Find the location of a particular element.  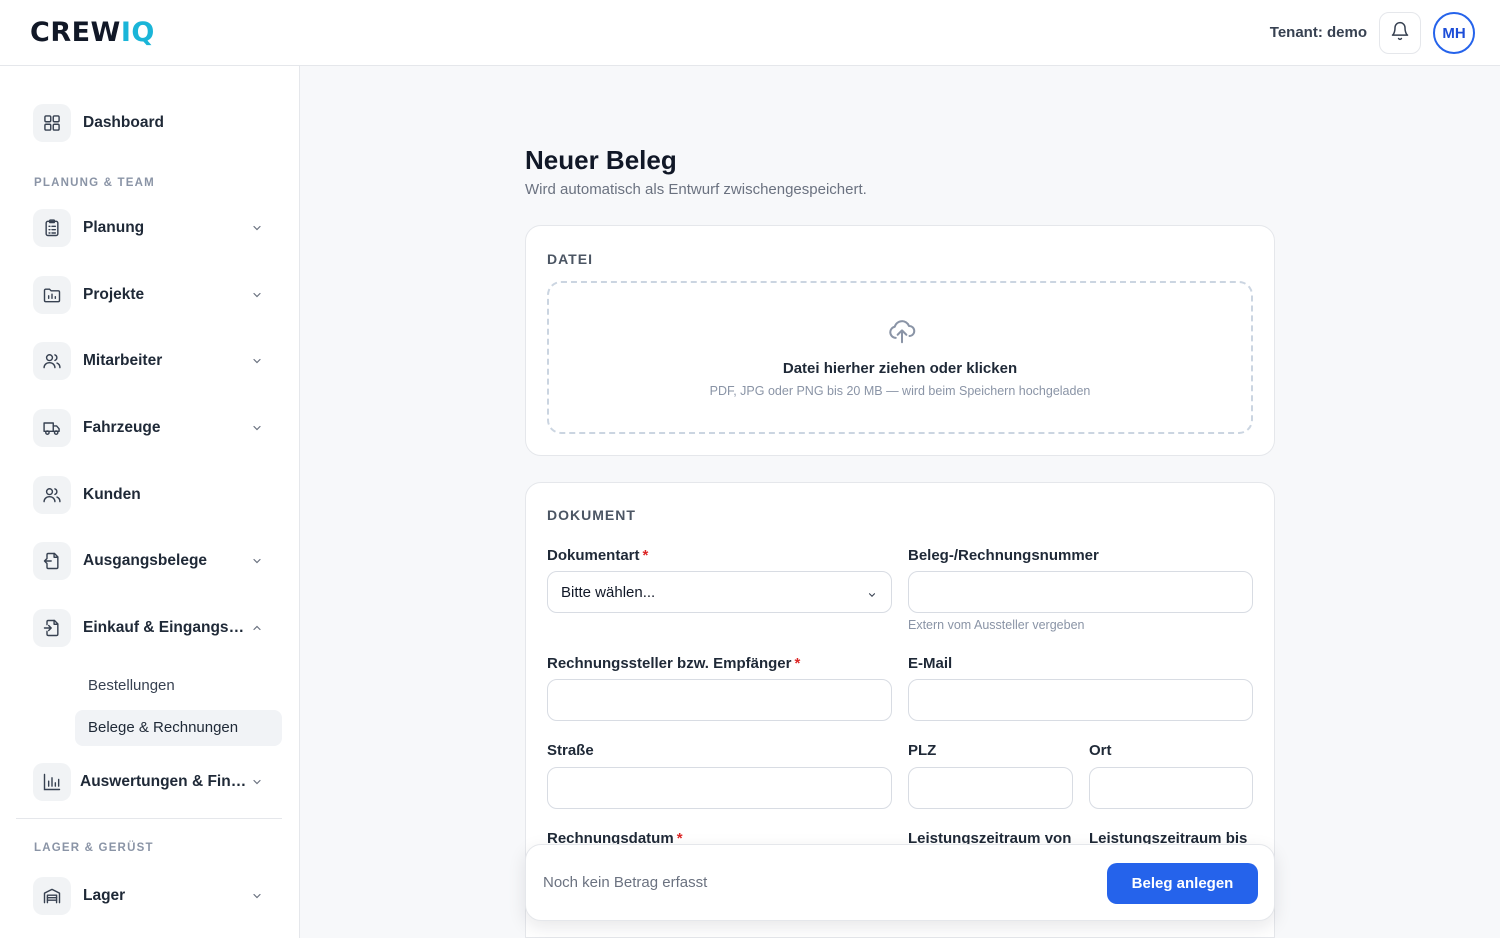

sidebar-item-label: Lager is located at coordinates (104, 895).